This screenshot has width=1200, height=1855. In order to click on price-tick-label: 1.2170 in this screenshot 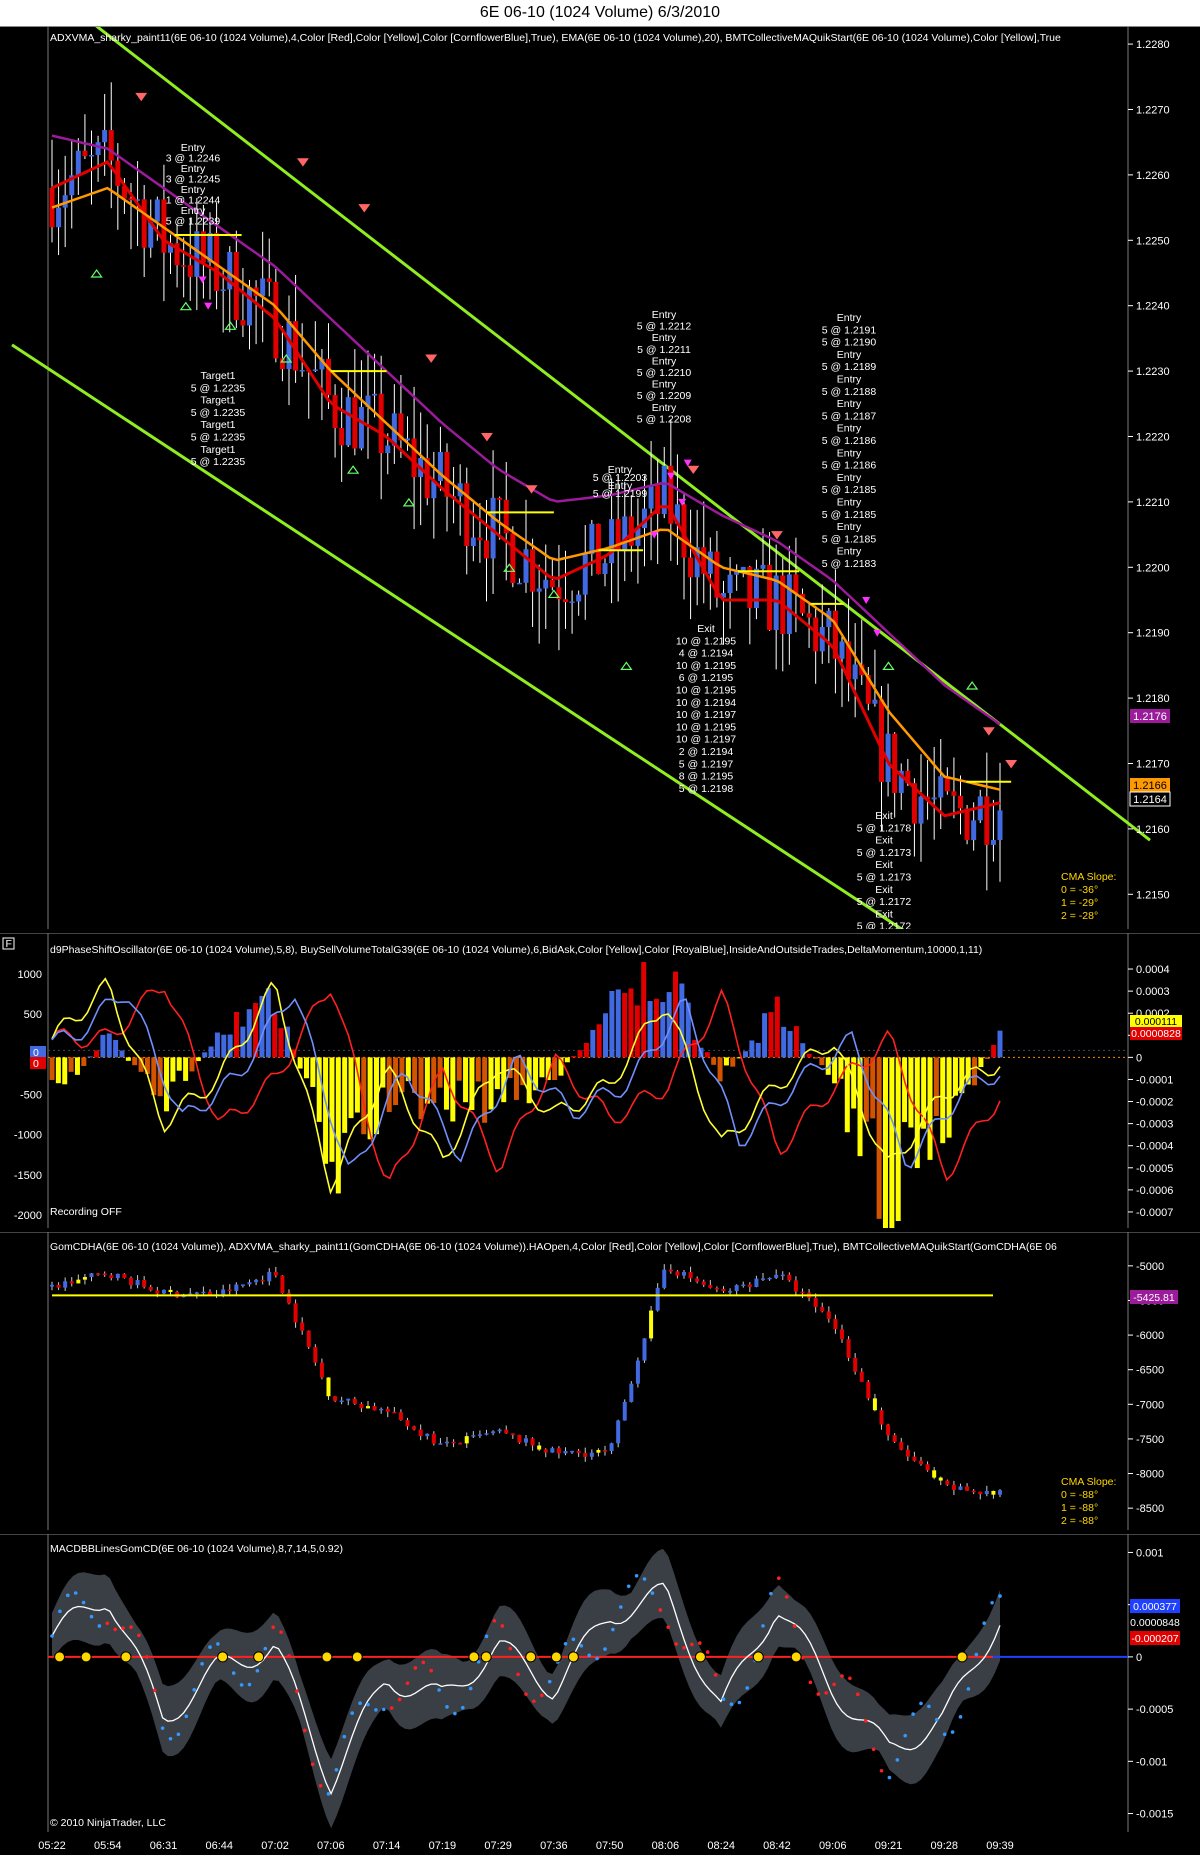, I will do `click(1153, 764)`.